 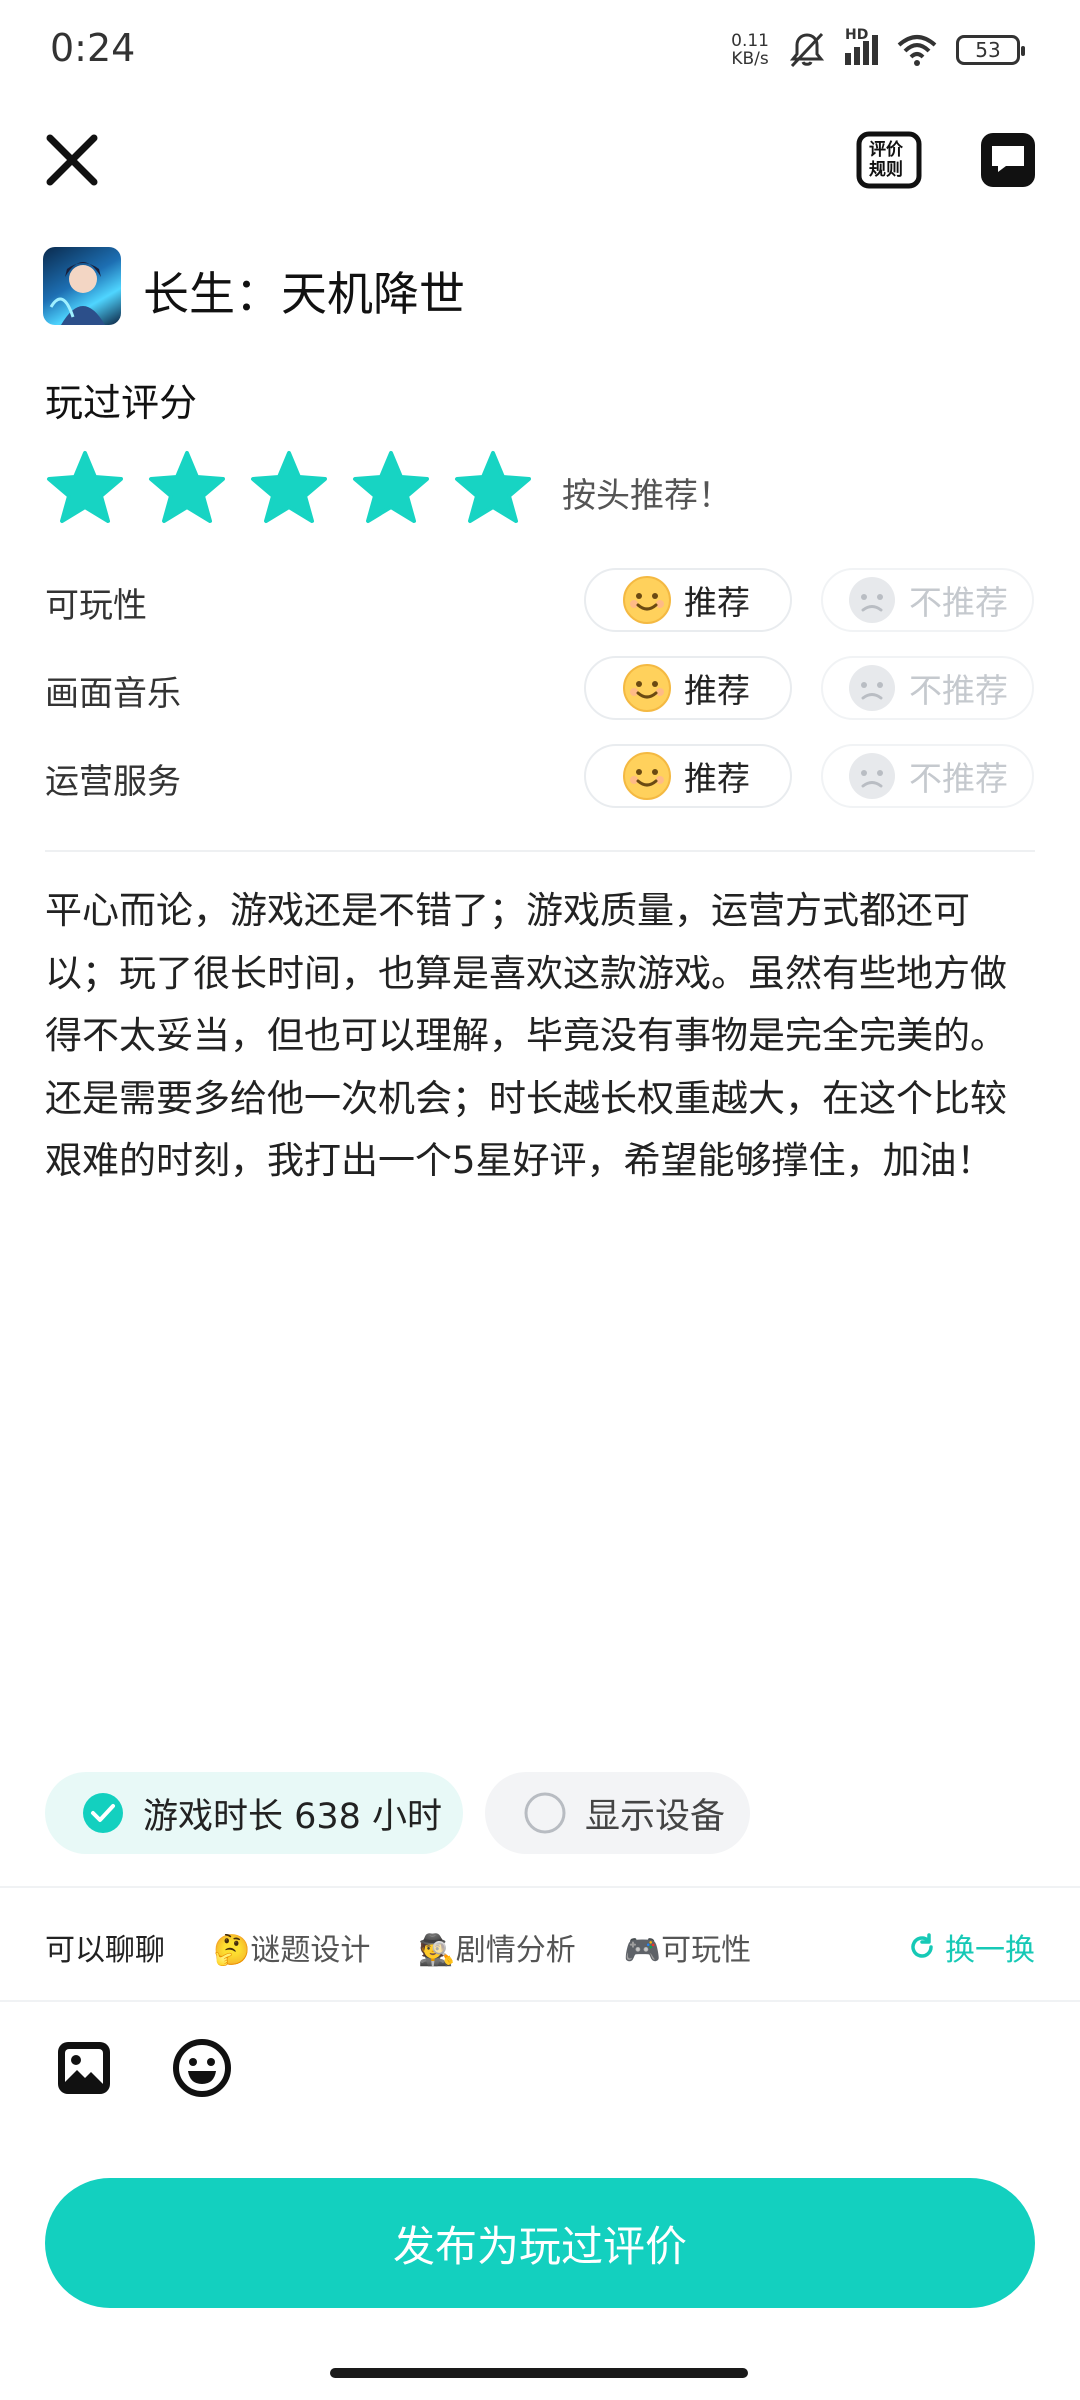 What do you see at coordinates (539, 2373) in the screenshot?
I see `home-indicator` at bounding box center [539, 2373].